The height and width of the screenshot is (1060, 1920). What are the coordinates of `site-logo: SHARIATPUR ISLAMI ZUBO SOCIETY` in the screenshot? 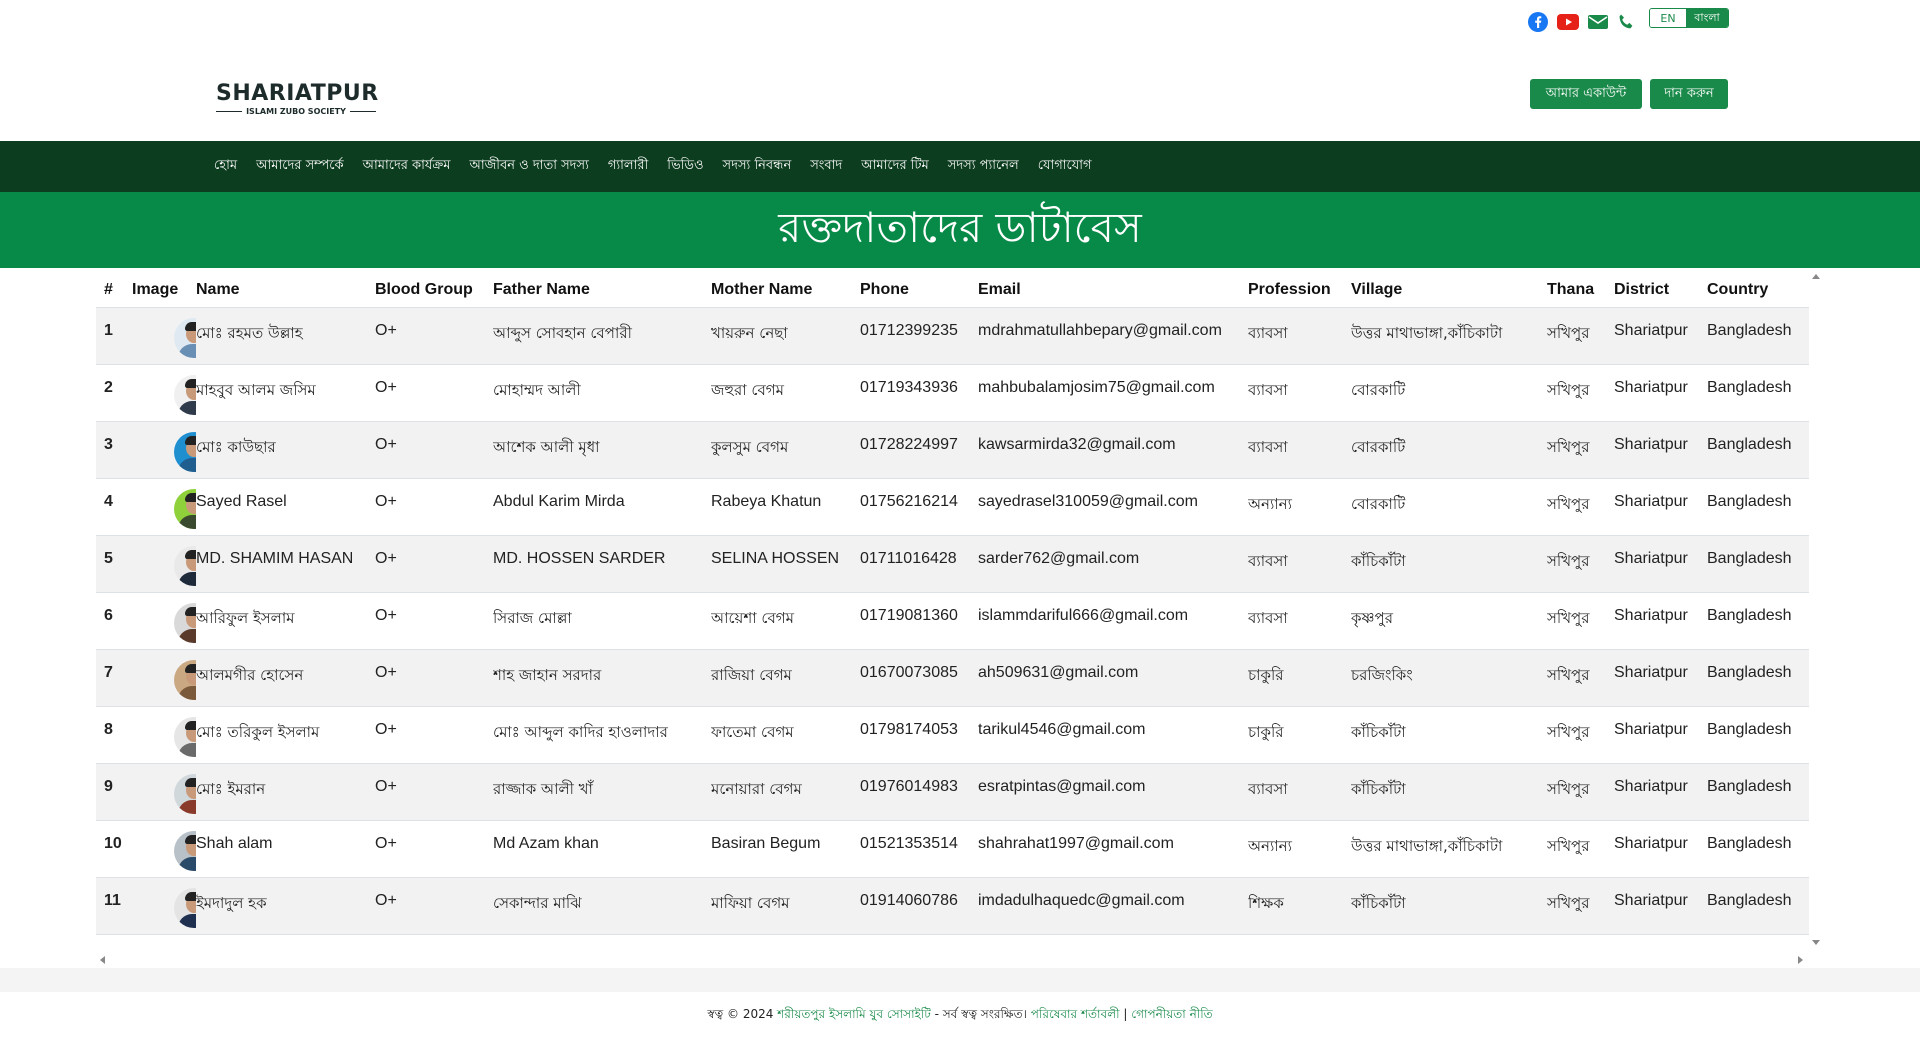 It's located at (297, 98).